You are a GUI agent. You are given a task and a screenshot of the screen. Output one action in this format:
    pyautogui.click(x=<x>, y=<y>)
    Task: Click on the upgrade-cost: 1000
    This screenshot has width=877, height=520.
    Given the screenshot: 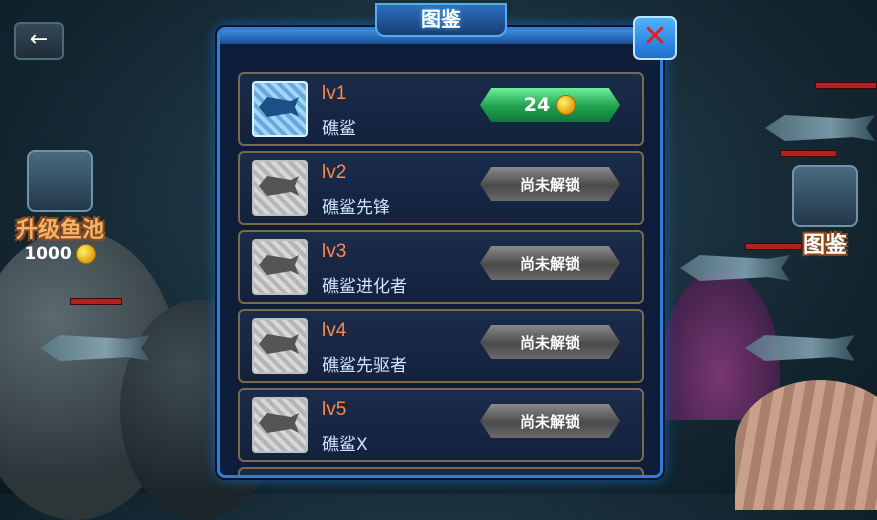 What is the action you would take?
    pyautogui.click(x=60, y=254)
    